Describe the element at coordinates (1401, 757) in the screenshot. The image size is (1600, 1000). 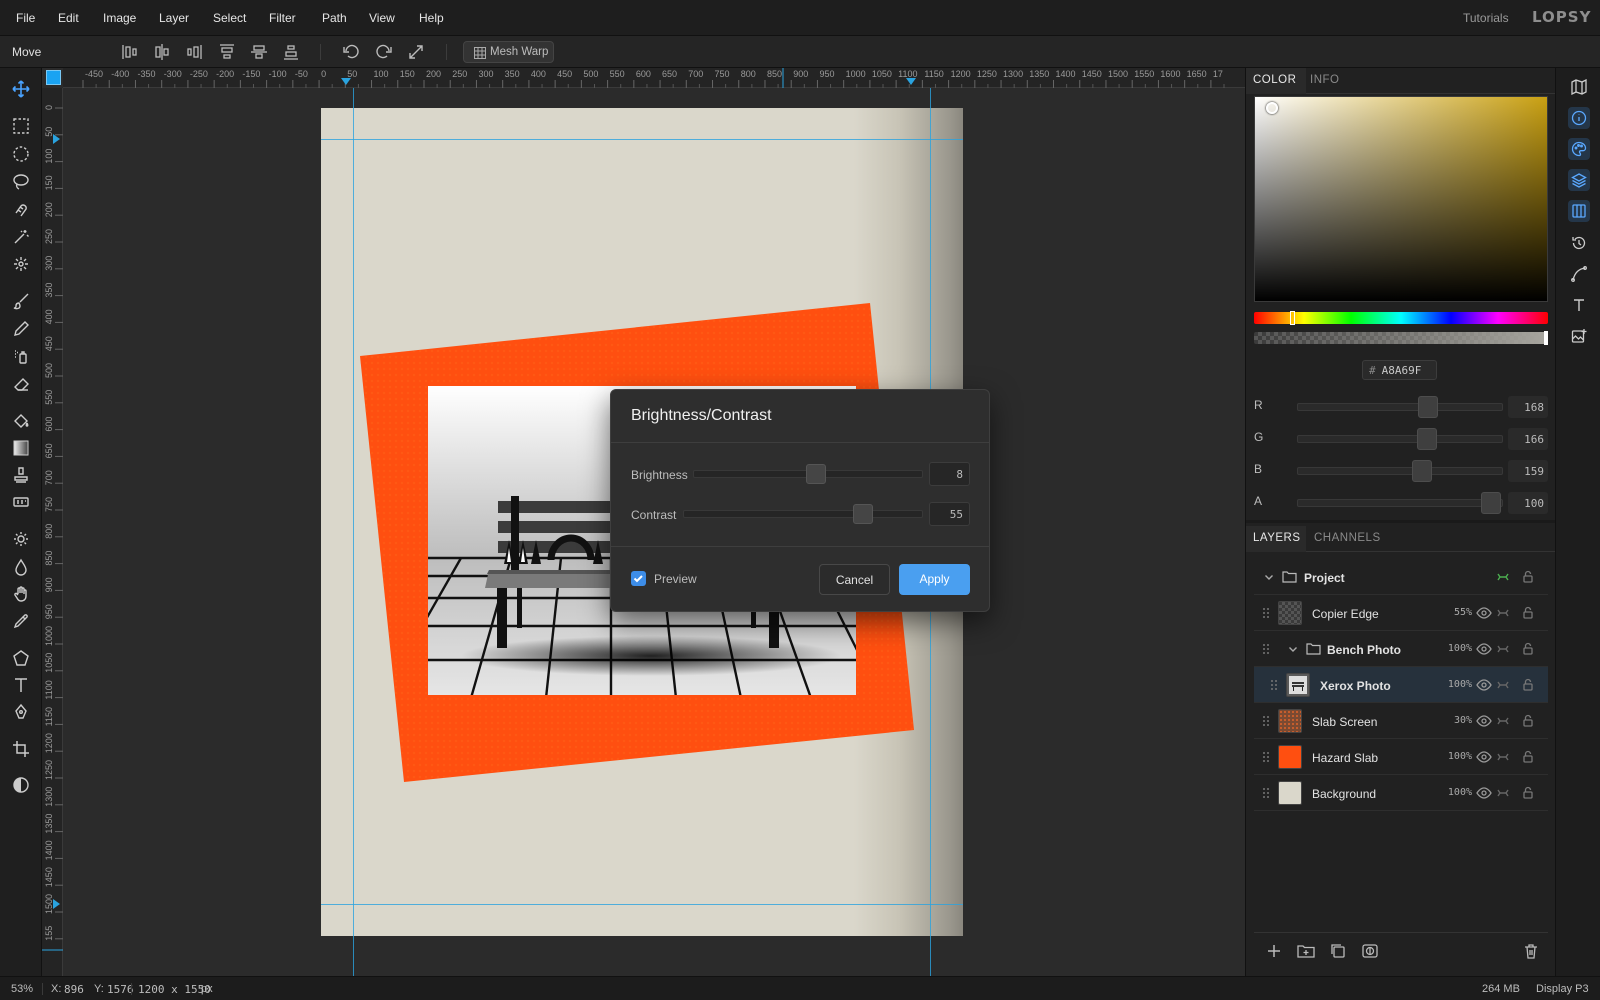
I see `layer-row-hazard-slab: Hazard Slab 100%` at that location.